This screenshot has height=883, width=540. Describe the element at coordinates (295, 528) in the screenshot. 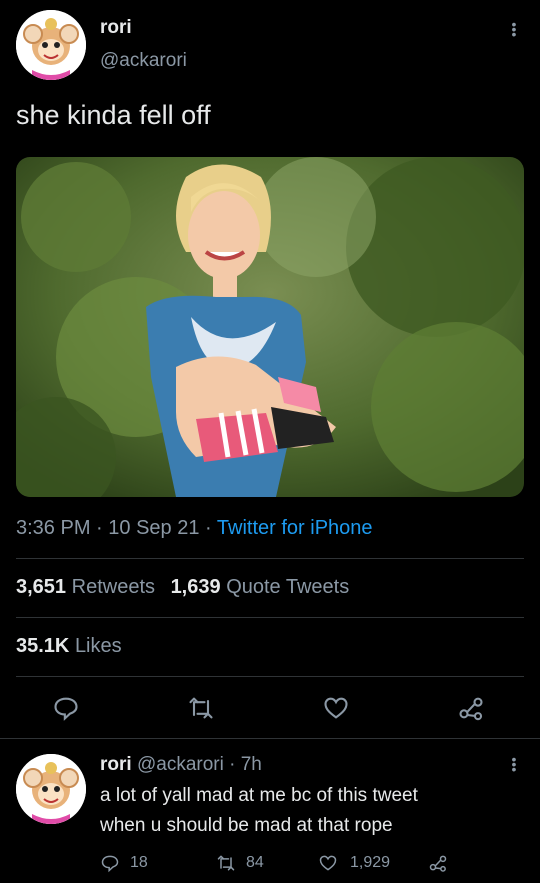

I see `tweet-source: Twitter for iPhone` at that location.